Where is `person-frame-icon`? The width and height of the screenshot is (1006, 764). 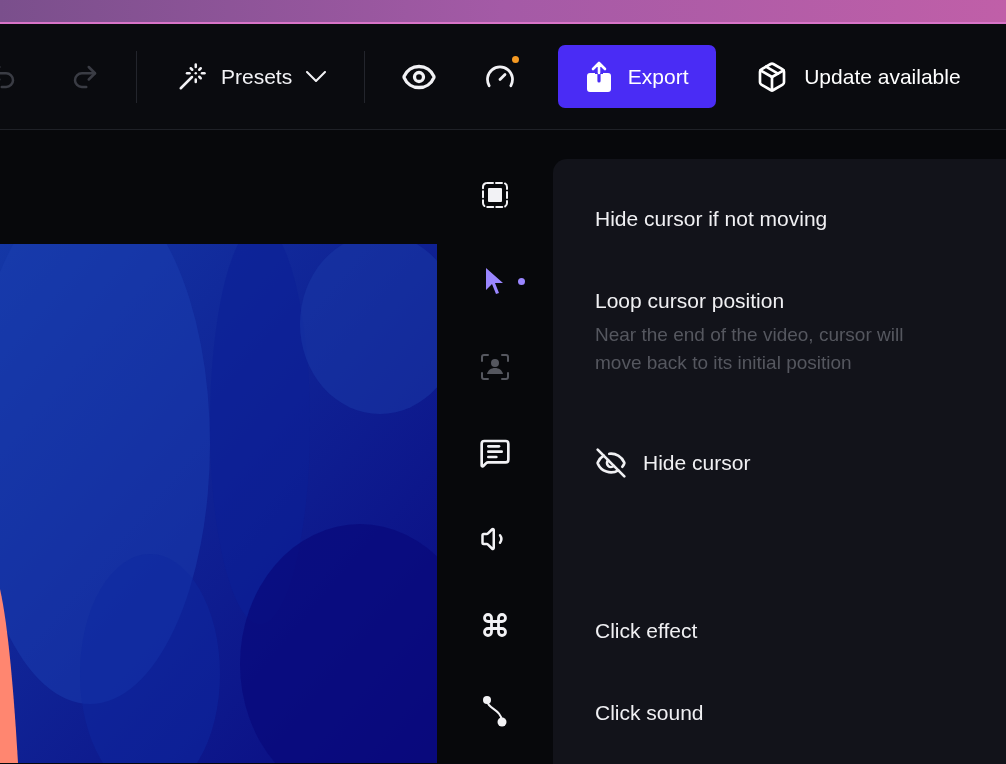 person-frame-icon is located at coordinates (495, 367).